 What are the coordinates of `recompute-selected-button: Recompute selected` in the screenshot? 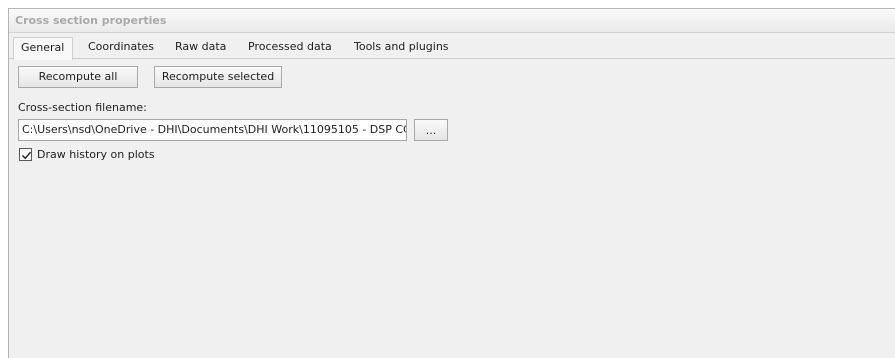 It's located at (218, 77).